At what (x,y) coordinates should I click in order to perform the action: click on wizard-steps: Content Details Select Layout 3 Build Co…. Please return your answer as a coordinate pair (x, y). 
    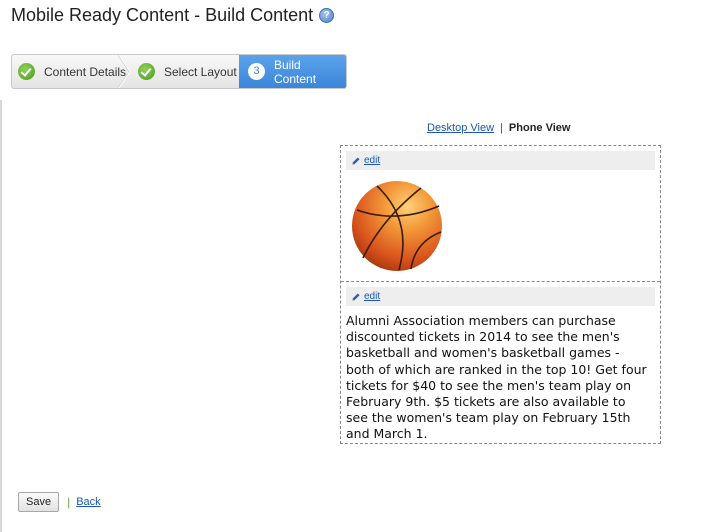
    Looking at the image, I should click on (179, 71).